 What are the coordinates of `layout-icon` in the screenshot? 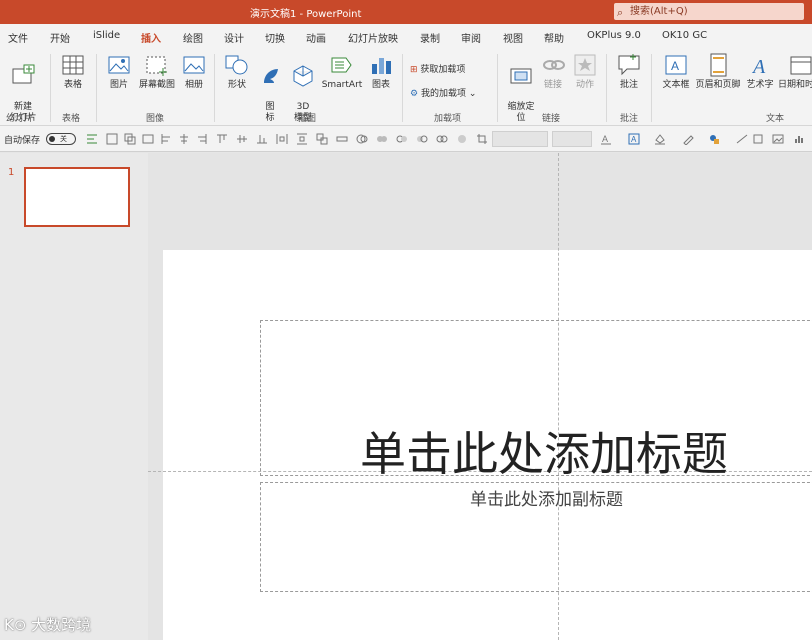 It's located at (148, 139).